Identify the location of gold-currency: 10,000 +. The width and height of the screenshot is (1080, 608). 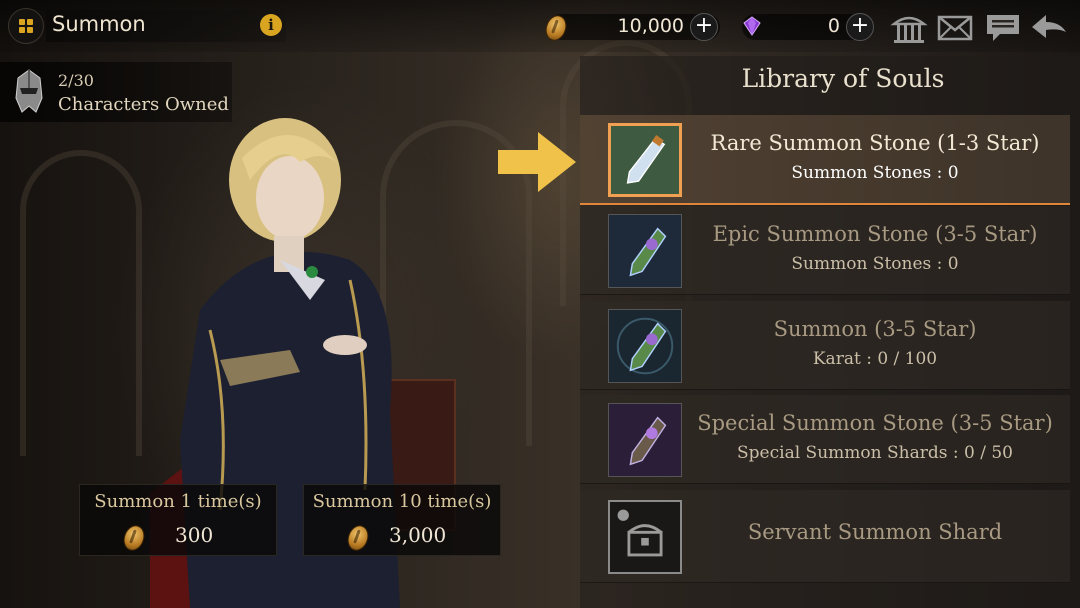
(631, 28).